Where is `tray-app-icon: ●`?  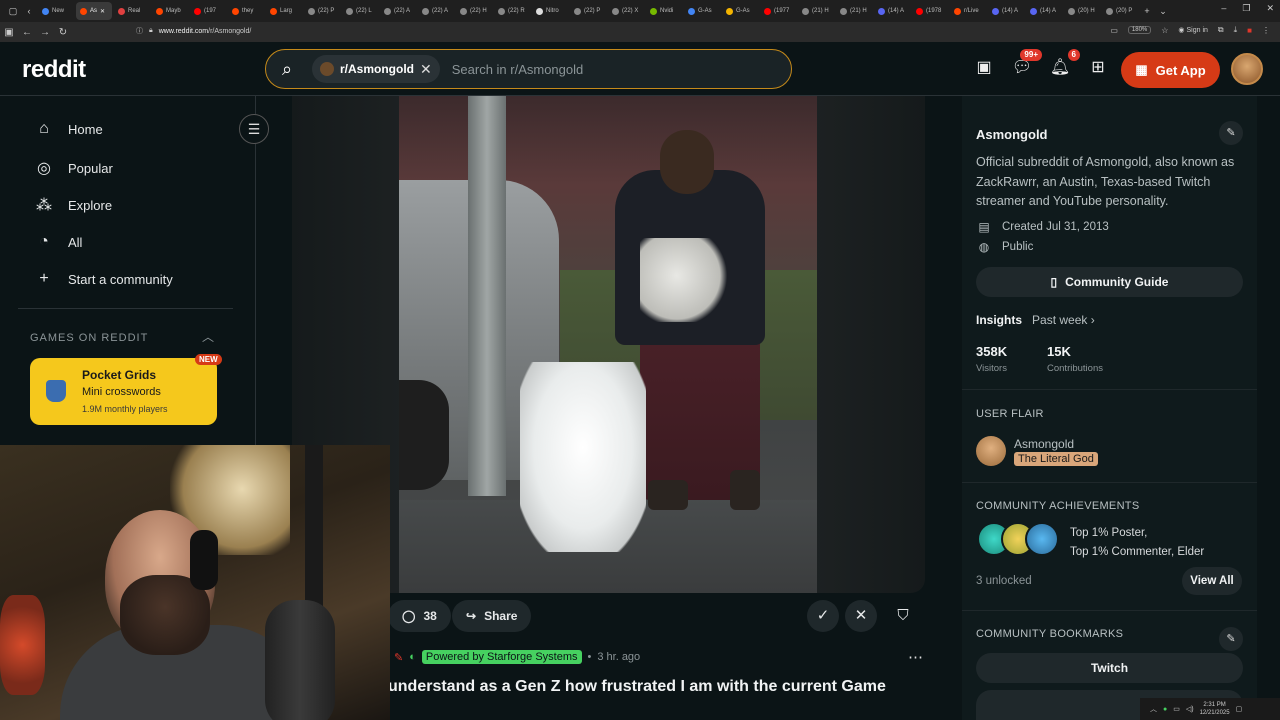 tray-app-icon: ● is located at coordinates (1165, 709).